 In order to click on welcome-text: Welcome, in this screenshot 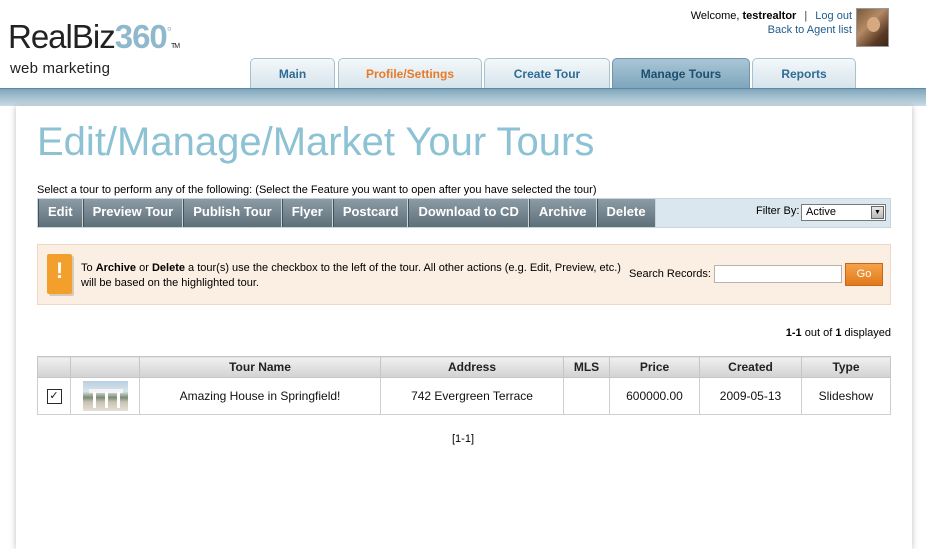, I will do `click(715, 16)`.